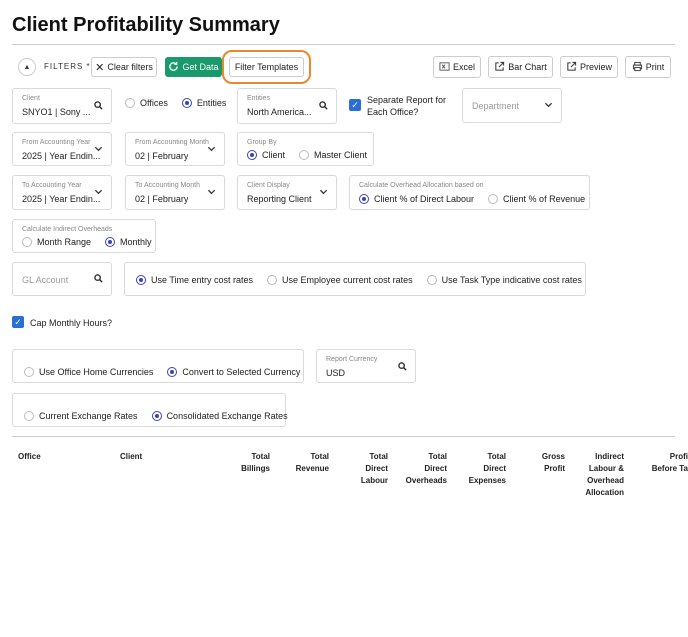  What do you see at coordinates (457, 67) in the screenshot?
I see `excel-button: Excel` at bounding box center [457, 67].